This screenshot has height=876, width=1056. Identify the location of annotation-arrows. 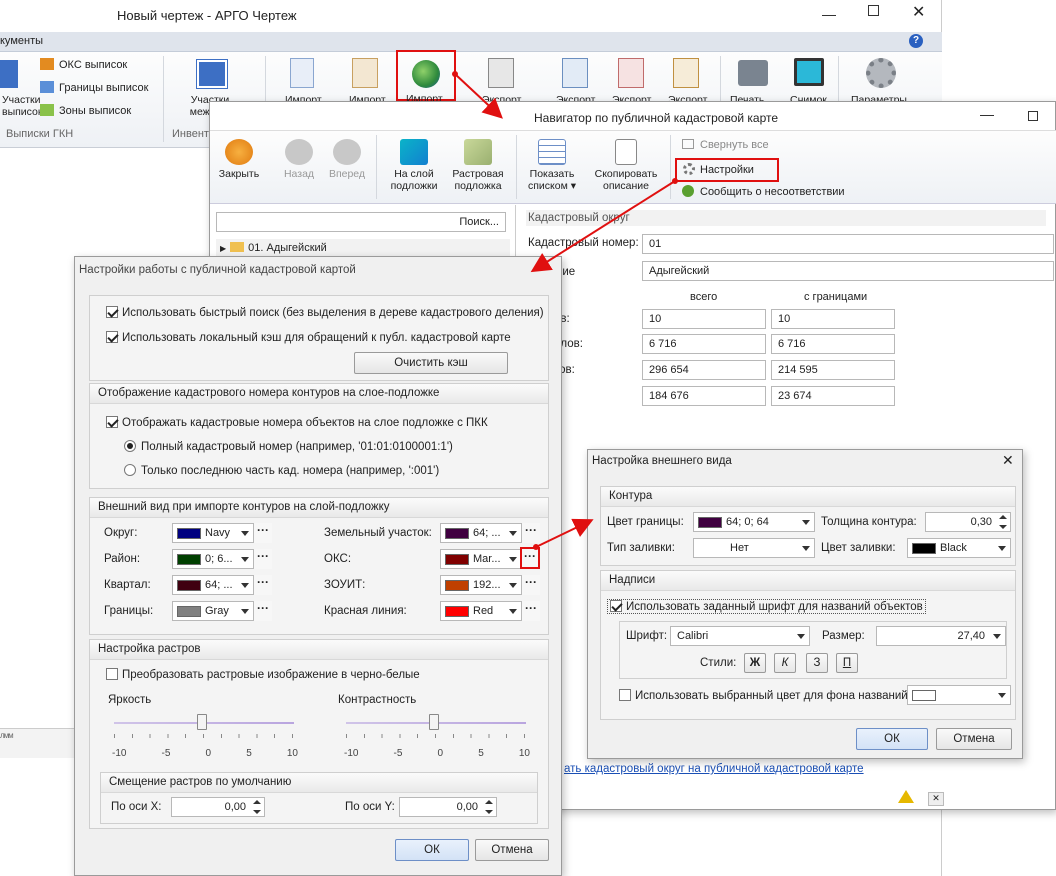
(565, 310).